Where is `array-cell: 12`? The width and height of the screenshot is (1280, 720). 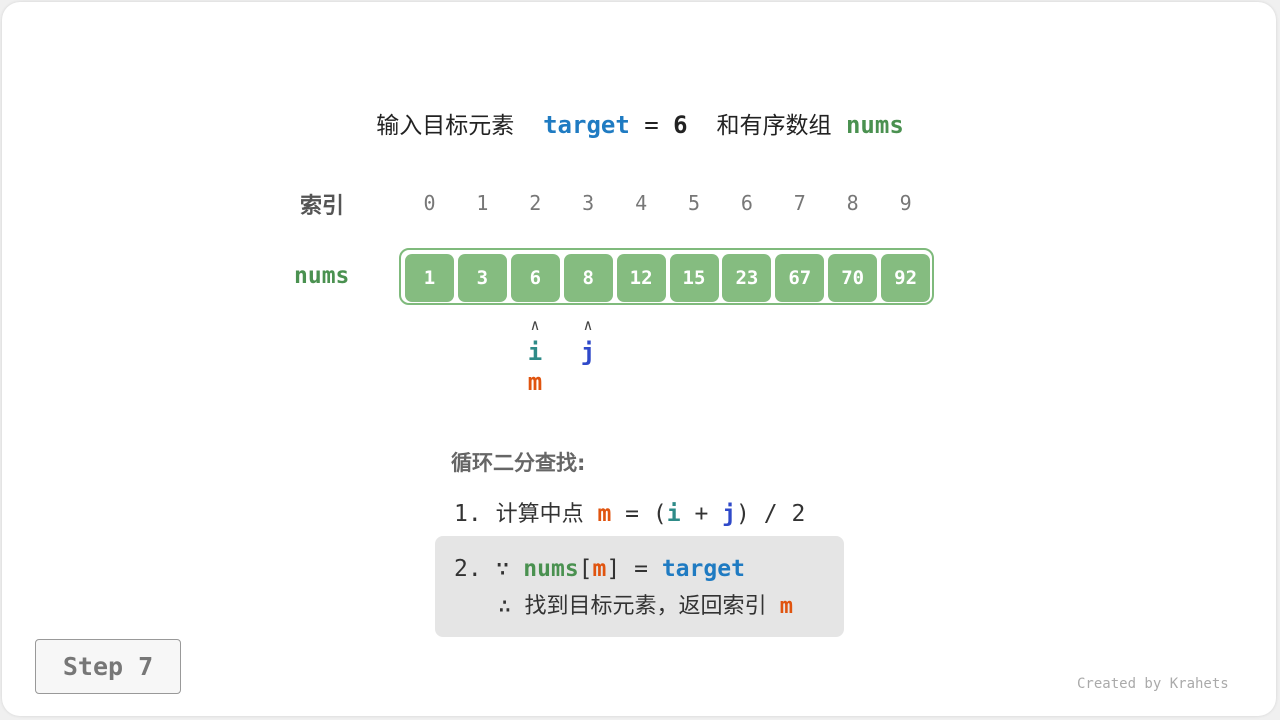
array-cell: 12 is located at coordinates (641, 278).